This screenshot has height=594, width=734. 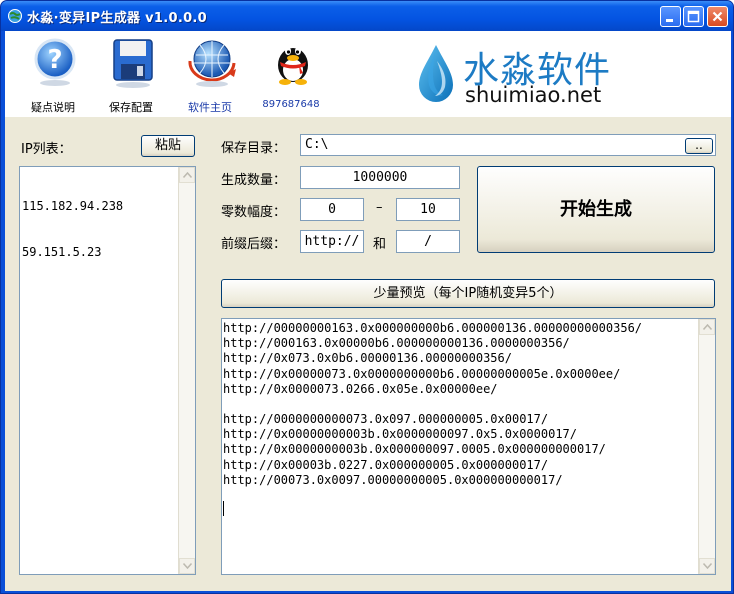 What do you see at coordinates (72, 230) in the screenshot?
I see `ip-list-content: 115.182.94.238 59.151.5.23` at bounding box center [72, 230].